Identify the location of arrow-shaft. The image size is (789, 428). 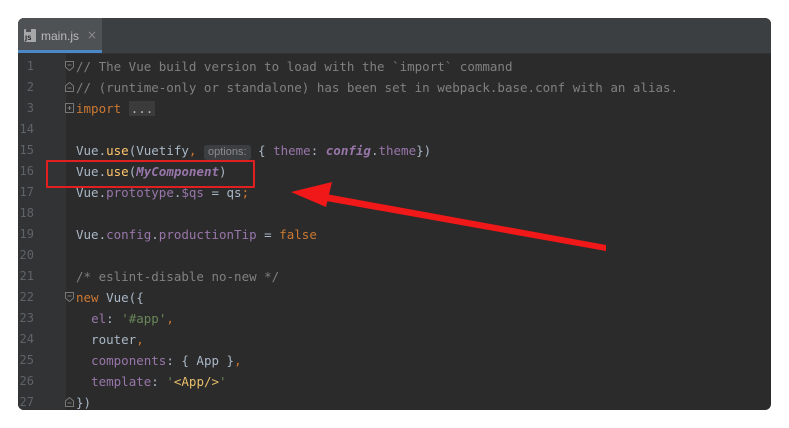
(460, 221).